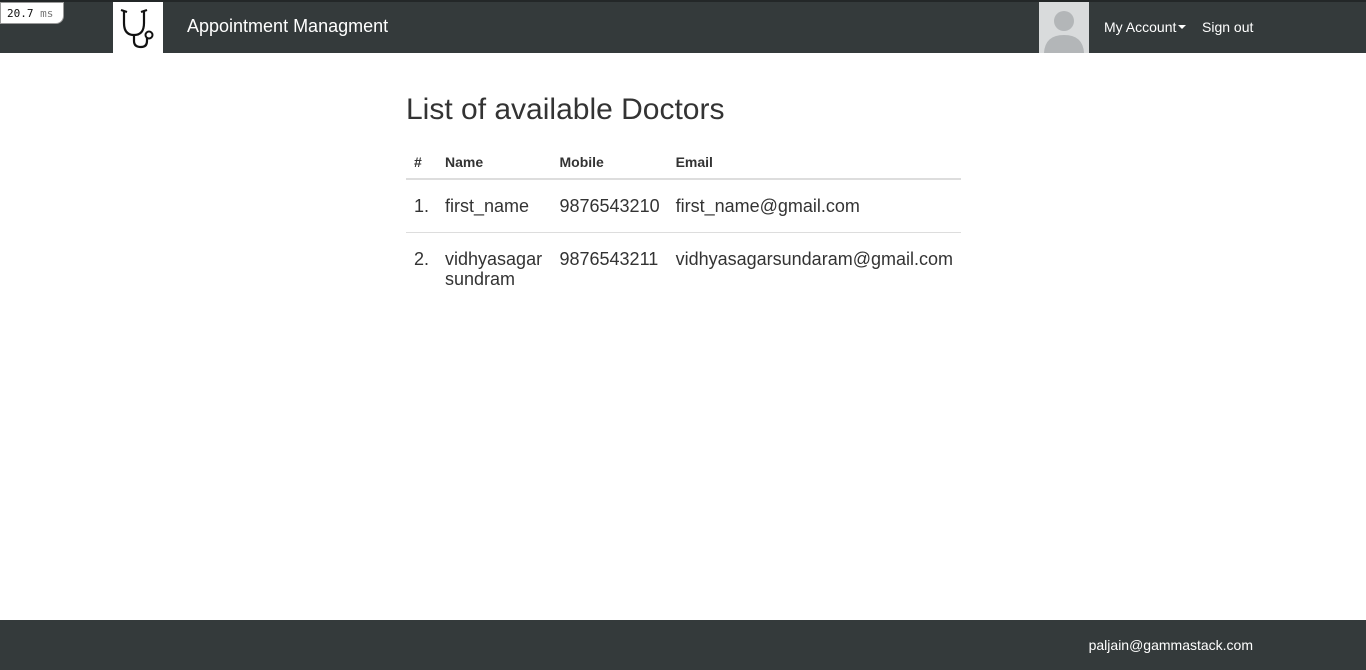  Describe the element at coordinates (565, 109) in the screenshot. I see `page-title: List of available Doctors` at that location.